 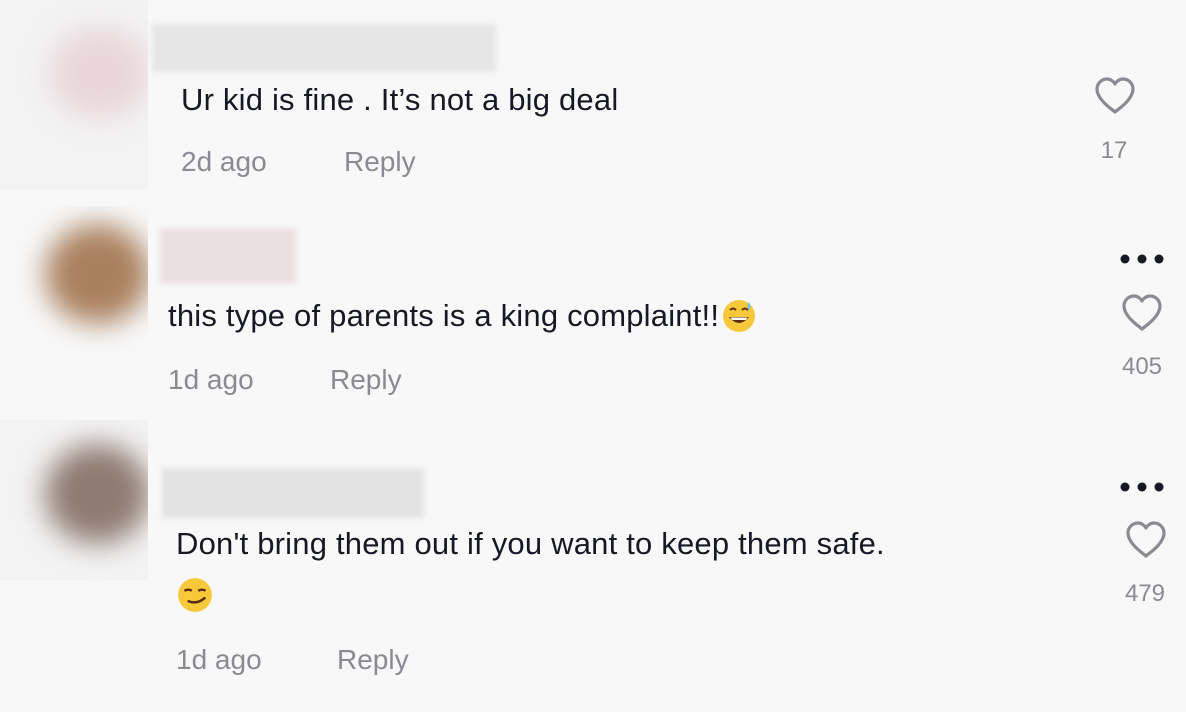 I want to click on comment-text: Ur kid is fine . It’s not a big deal, so click(x=400, y=99).